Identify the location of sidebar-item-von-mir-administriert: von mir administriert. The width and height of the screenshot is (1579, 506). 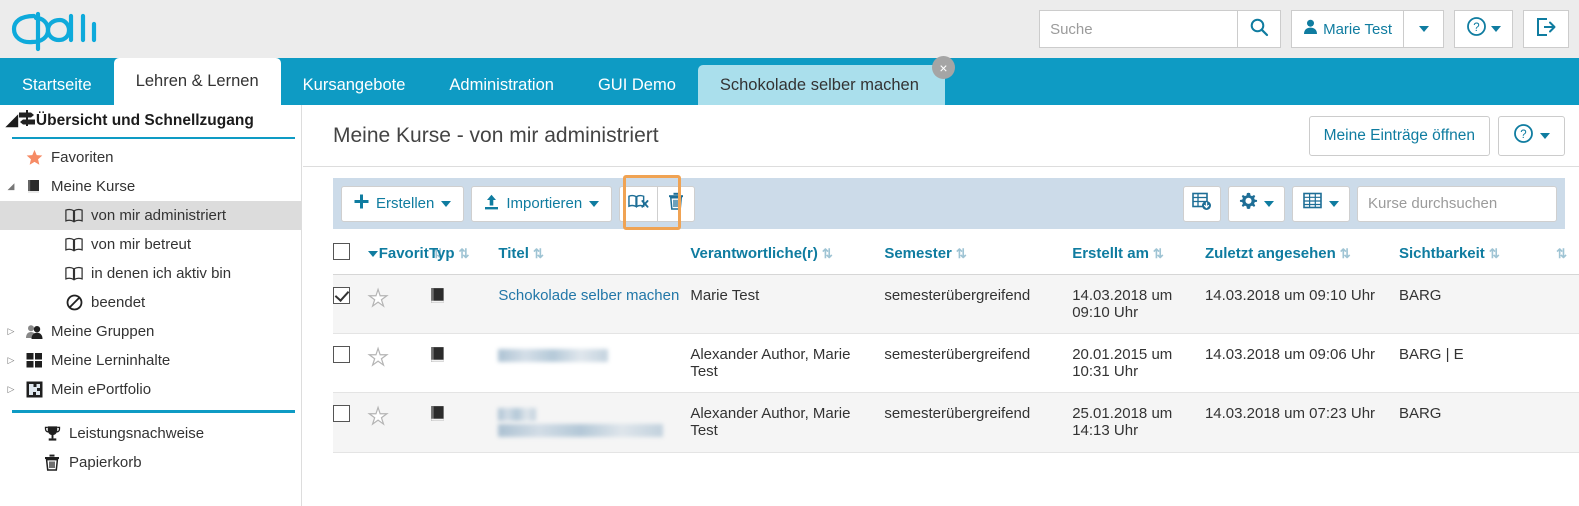
(150, 215).